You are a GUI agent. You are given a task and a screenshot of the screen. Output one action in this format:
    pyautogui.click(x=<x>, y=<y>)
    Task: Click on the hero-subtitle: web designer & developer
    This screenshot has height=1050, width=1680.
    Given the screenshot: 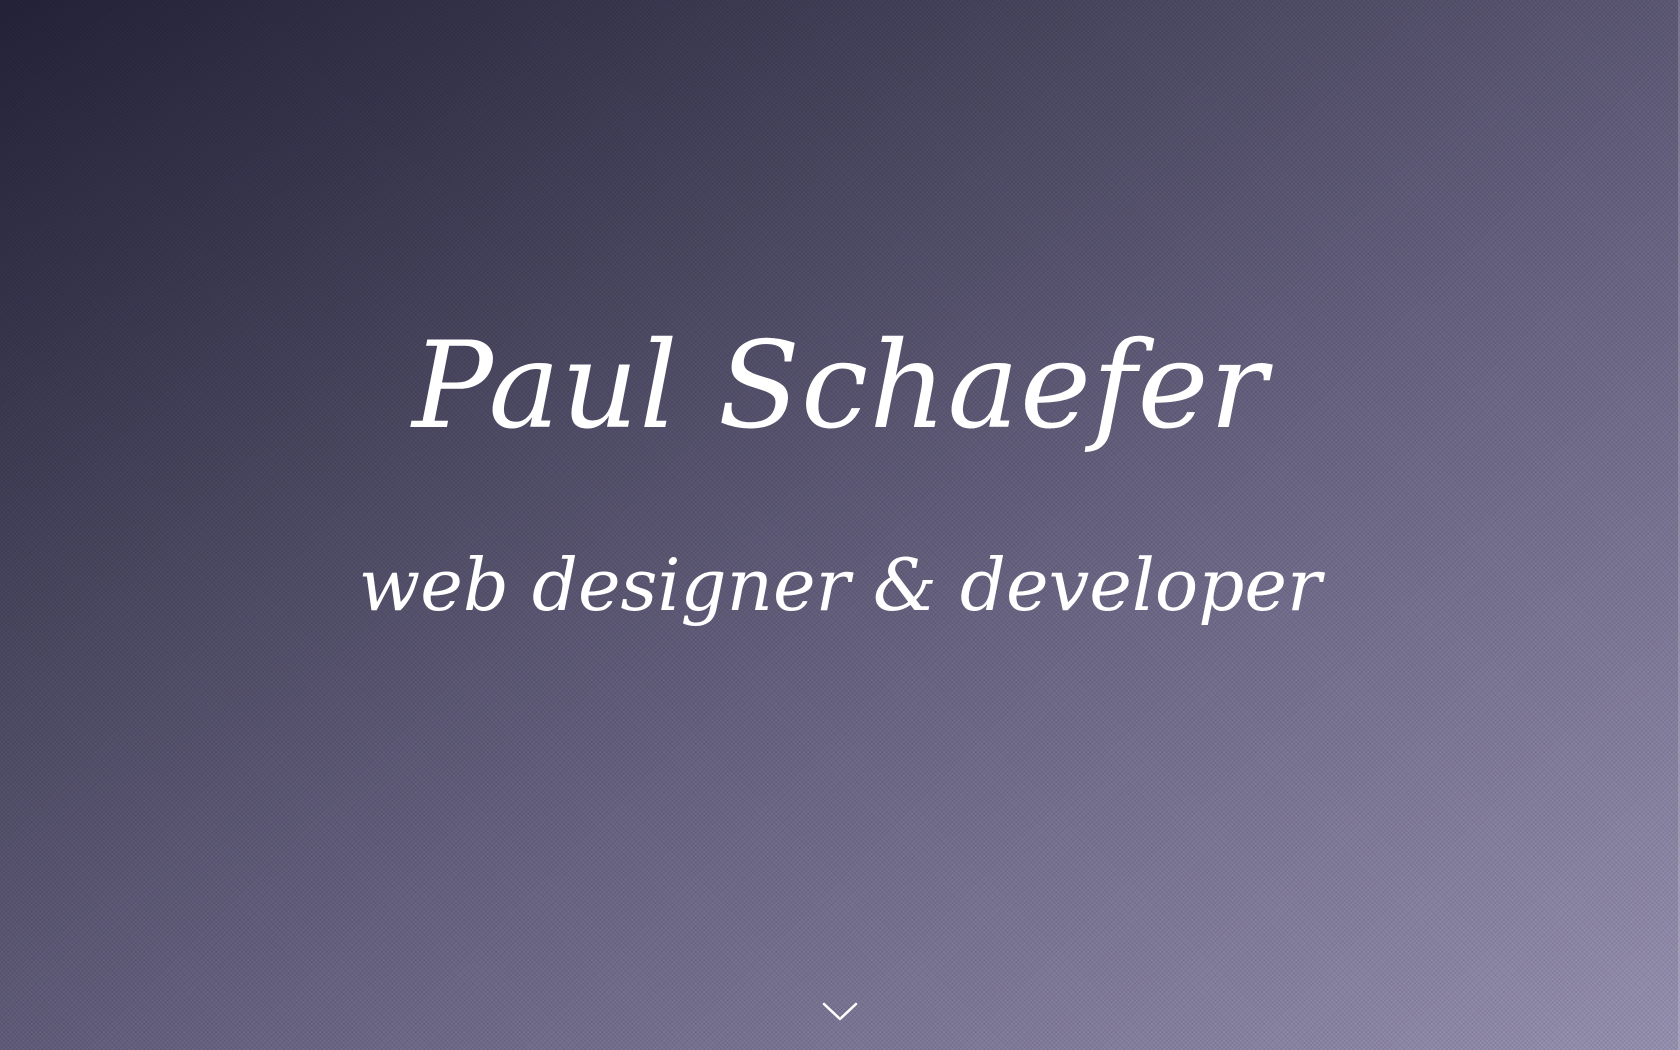 What is the action you would take?
    pyautogui.click(x=840, y=585)
    